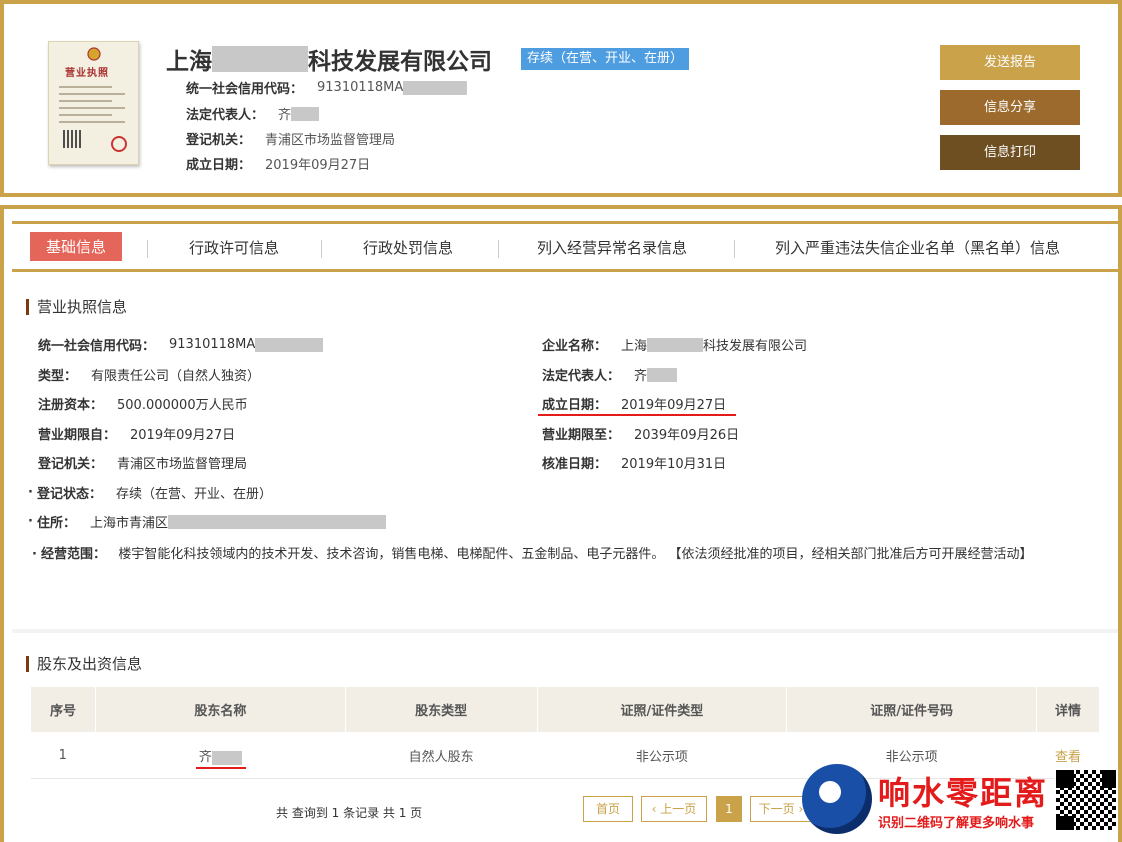  Describe the element at coordinates (1068, 709) in the screenshot. I see `col-detail: 详情` at that location.